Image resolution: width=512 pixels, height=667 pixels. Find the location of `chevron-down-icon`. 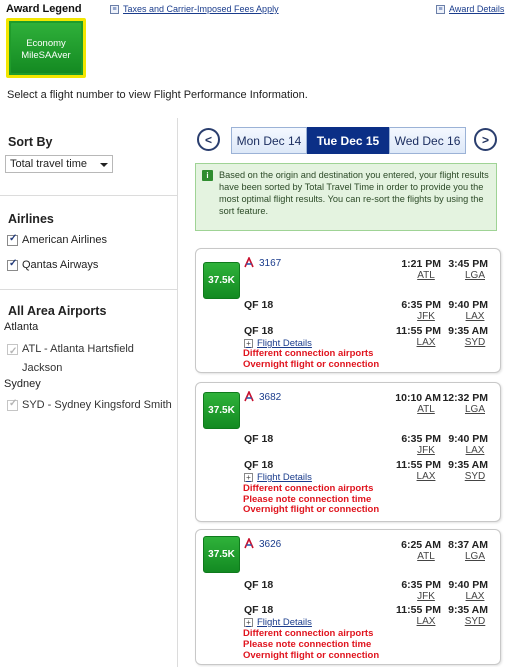

chevron-down-icon is located at coordinates (104, 165).